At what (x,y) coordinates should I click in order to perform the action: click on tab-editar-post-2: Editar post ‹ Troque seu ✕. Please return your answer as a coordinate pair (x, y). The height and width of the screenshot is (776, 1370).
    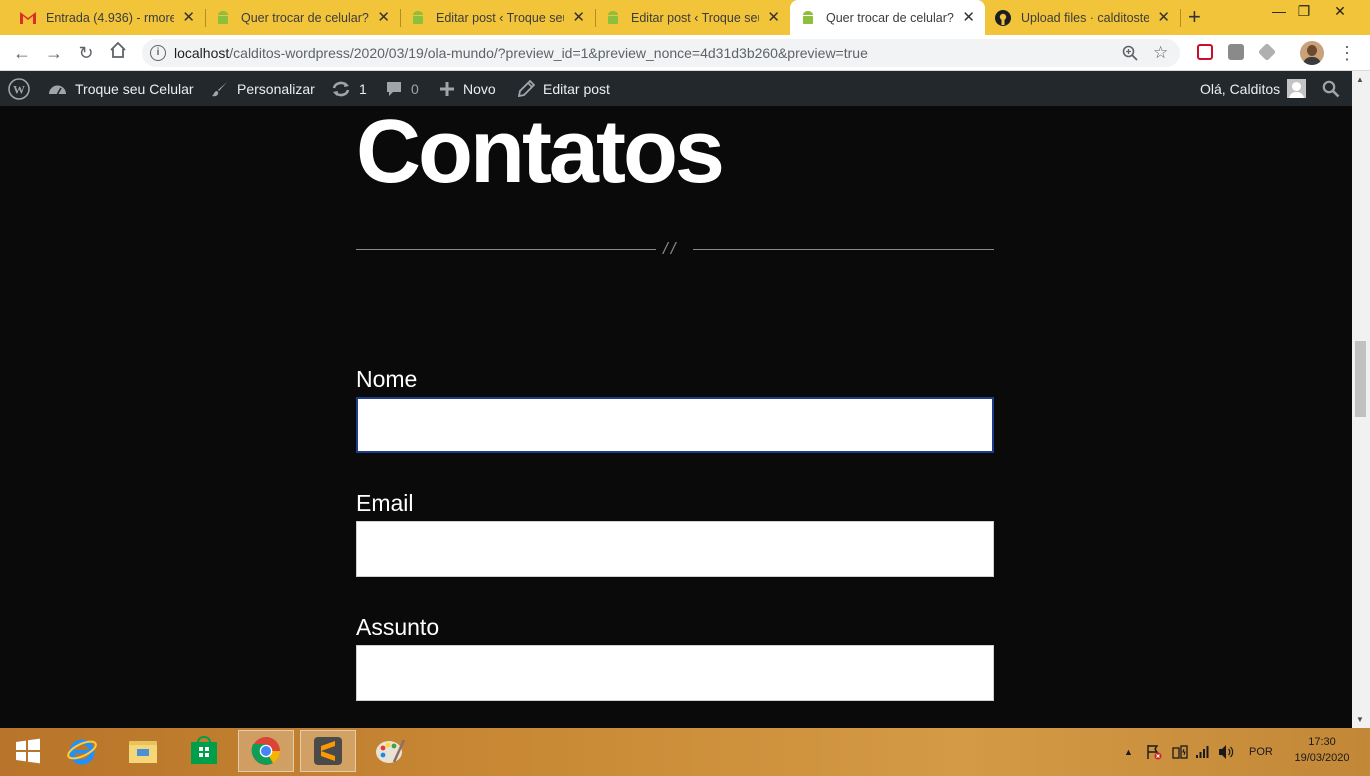
    Looking at the image, I should click on (692, 17).